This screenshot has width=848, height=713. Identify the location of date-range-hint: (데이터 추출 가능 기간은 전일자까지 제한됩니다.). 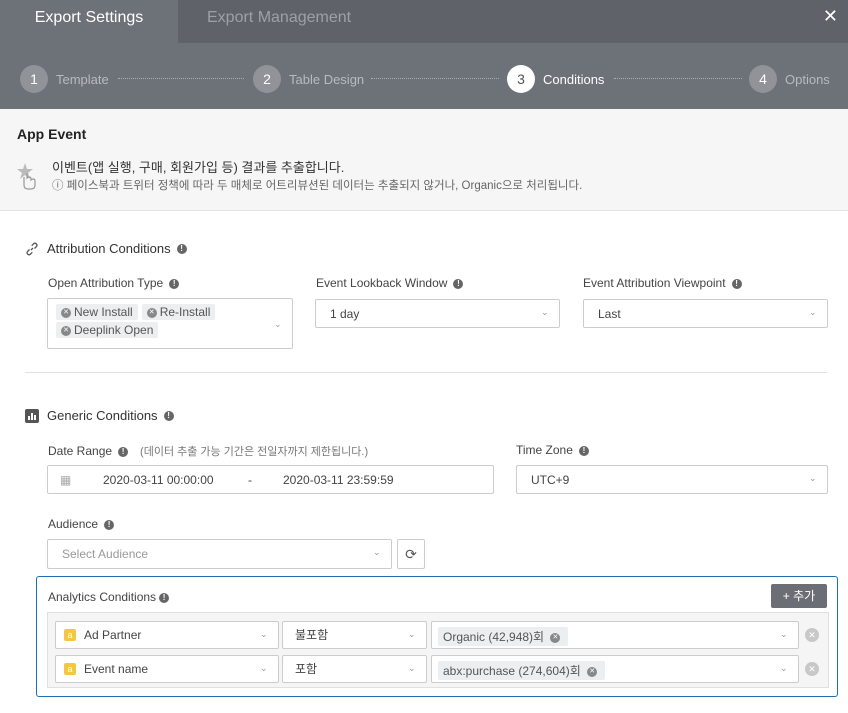
(254, 452).